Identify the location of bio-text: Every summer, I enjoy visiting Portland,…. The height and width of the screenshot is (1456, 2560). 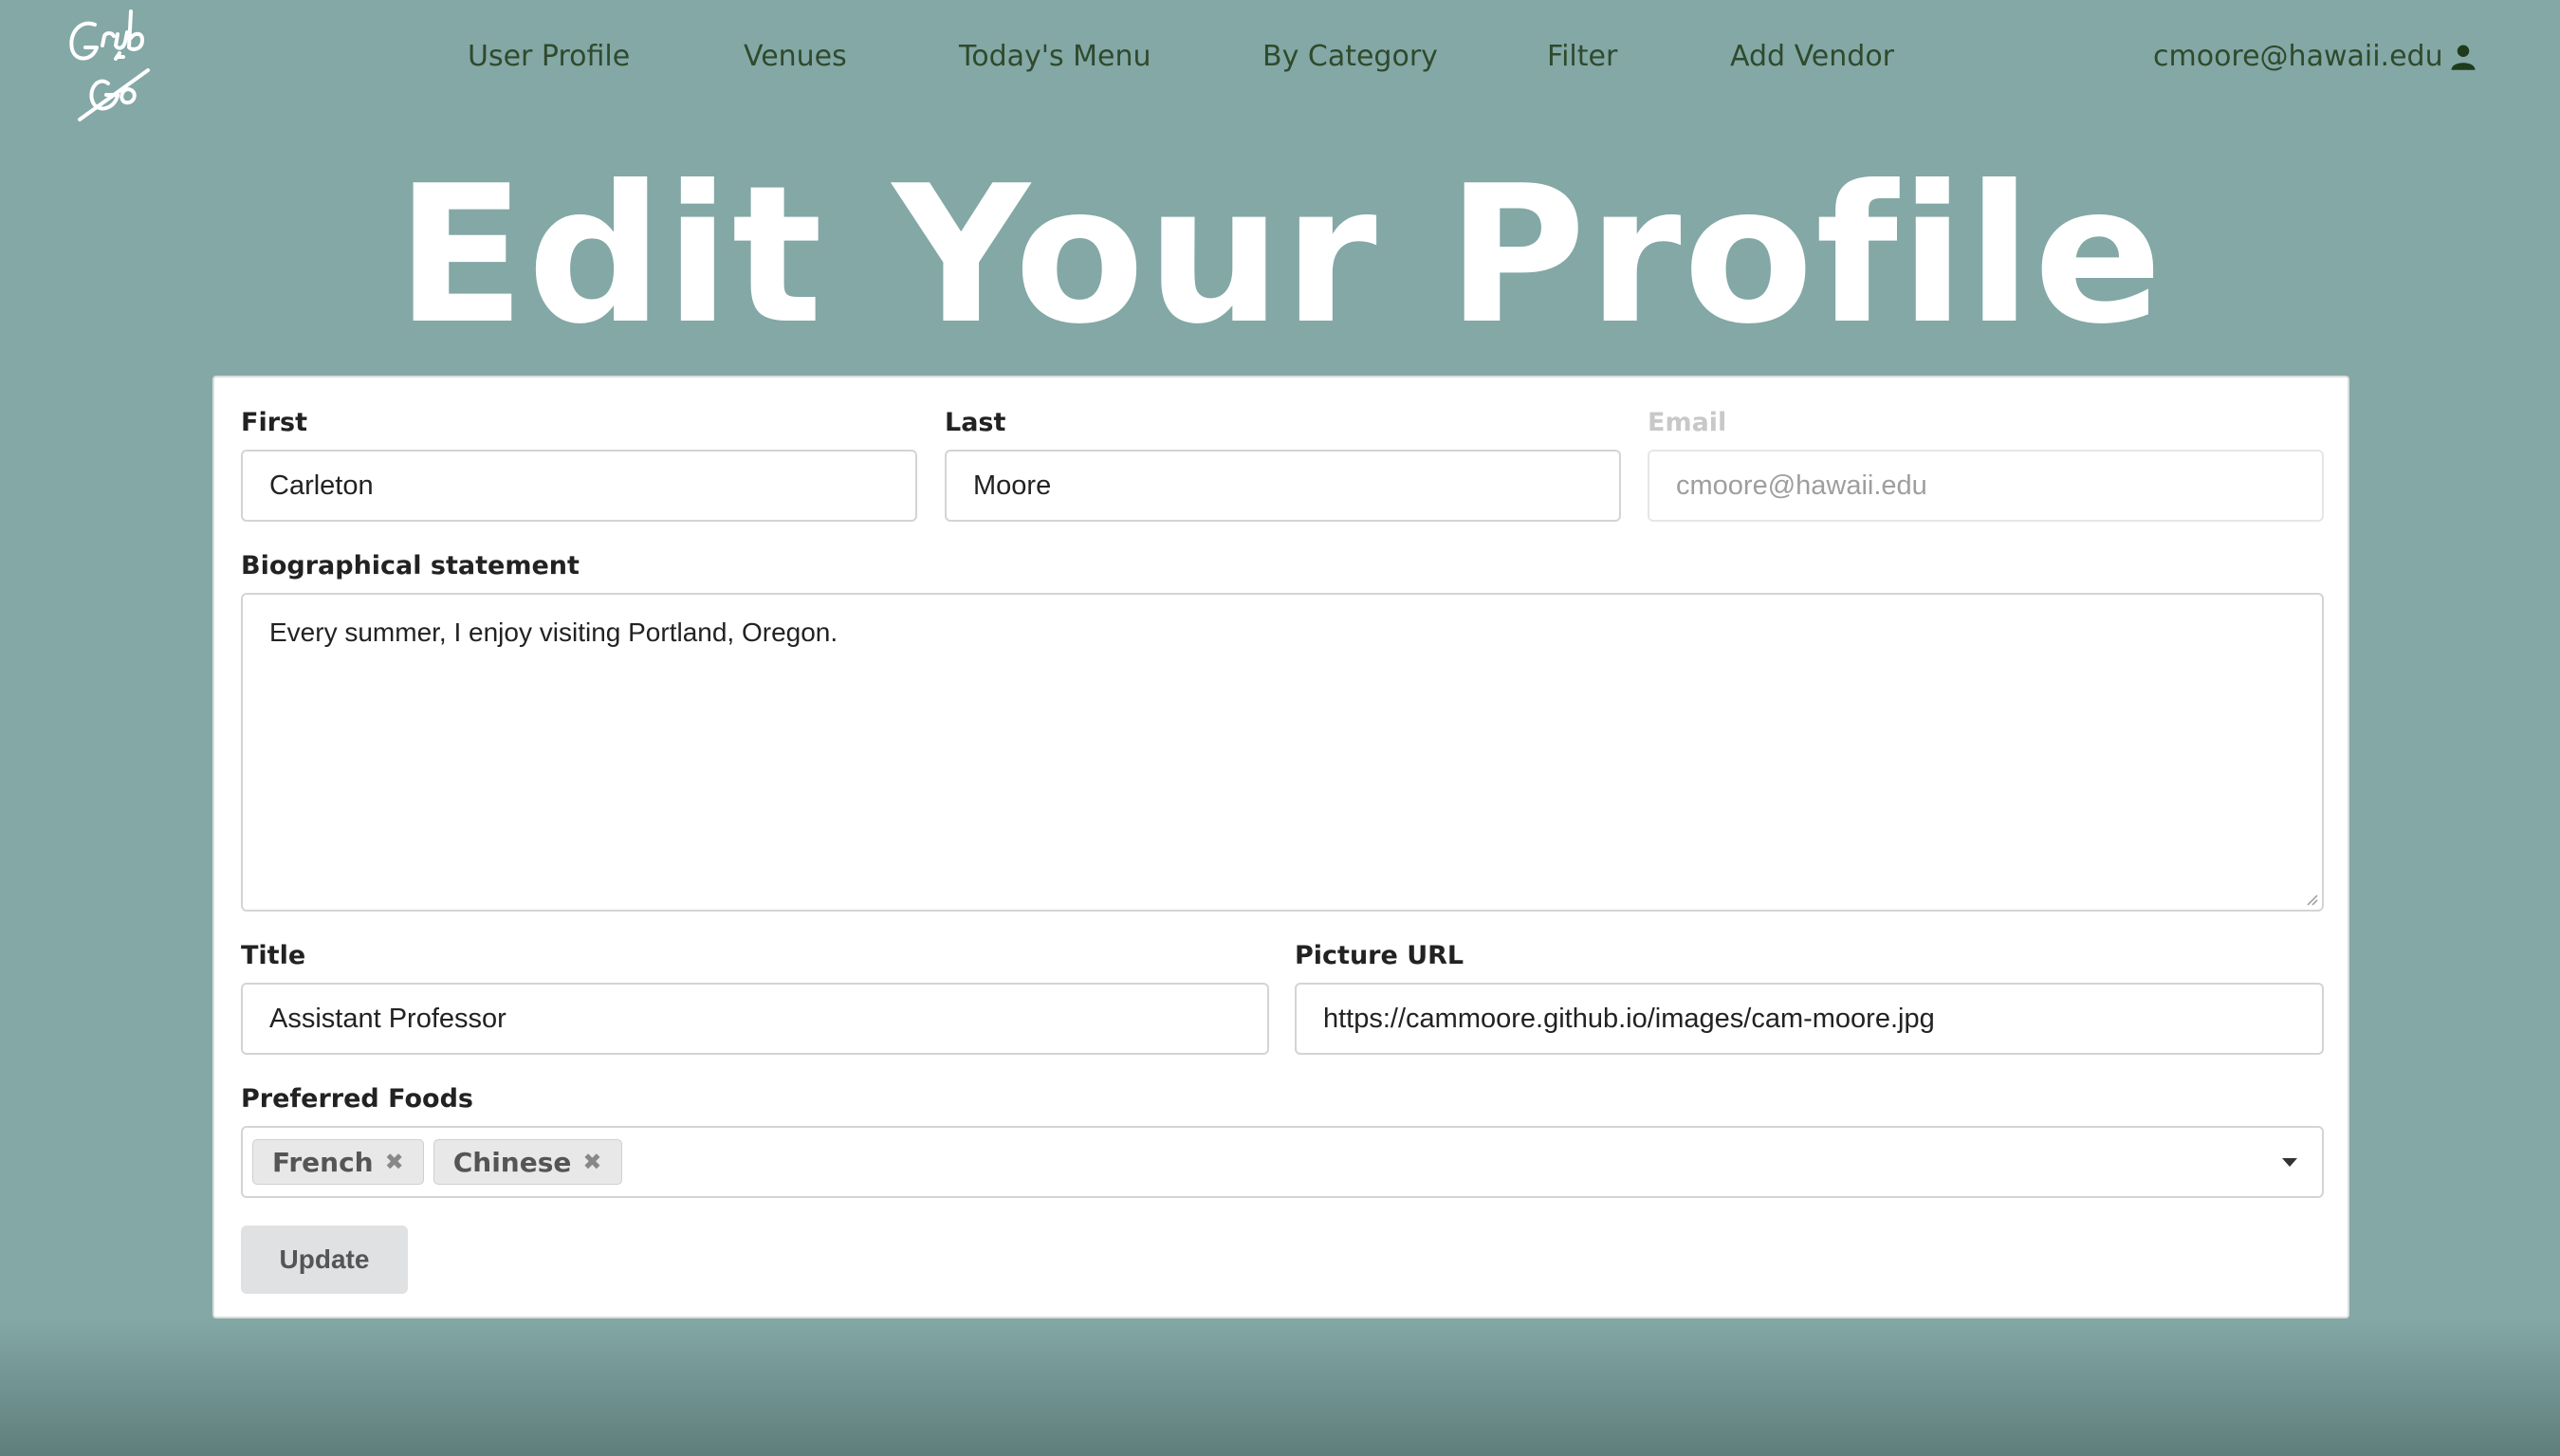
(553, 632).